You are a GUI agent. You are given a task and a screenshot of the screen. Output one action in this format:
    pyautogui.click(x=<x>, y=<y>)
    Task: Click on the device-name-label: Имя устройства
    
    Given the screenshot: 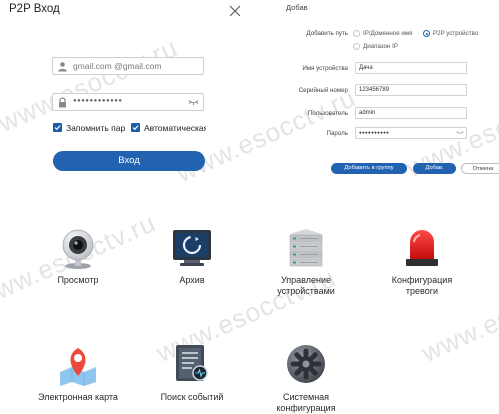 What is the action you would take?
    pyautogui.click(x=325, y=68)
    